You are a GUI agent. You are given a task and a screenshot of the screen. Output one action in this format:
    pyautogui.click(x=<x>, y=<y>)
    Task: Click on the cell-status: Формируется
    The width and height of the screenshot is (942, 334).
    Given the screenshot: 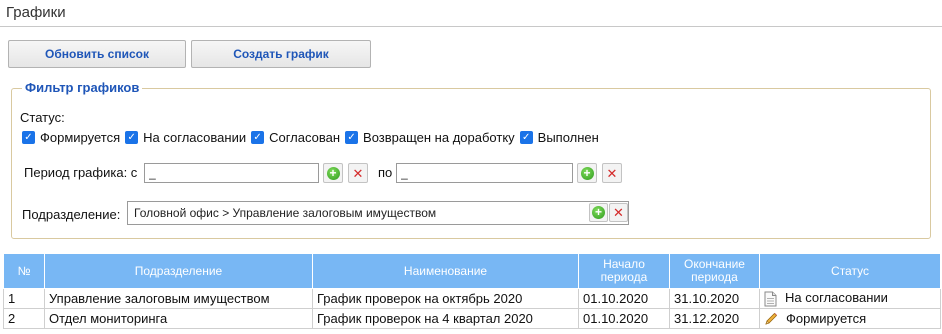 What is the action you would take?
    pyautogui.click(x=850, y=318)
    